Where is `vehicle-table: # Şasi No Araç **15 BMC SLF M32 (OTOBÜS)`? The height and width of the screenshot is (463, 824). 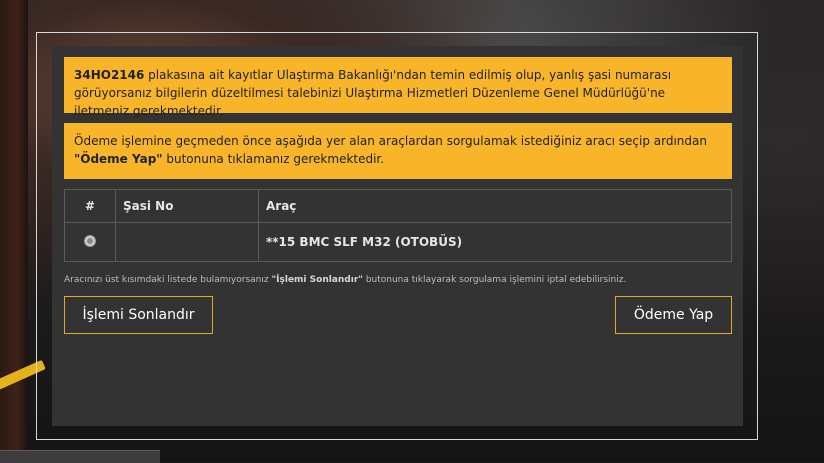
vehicle-table: # Şasi No Araç **15 BMC SLF M32 (OTOBÜS) is located at coordinates (398, 225).